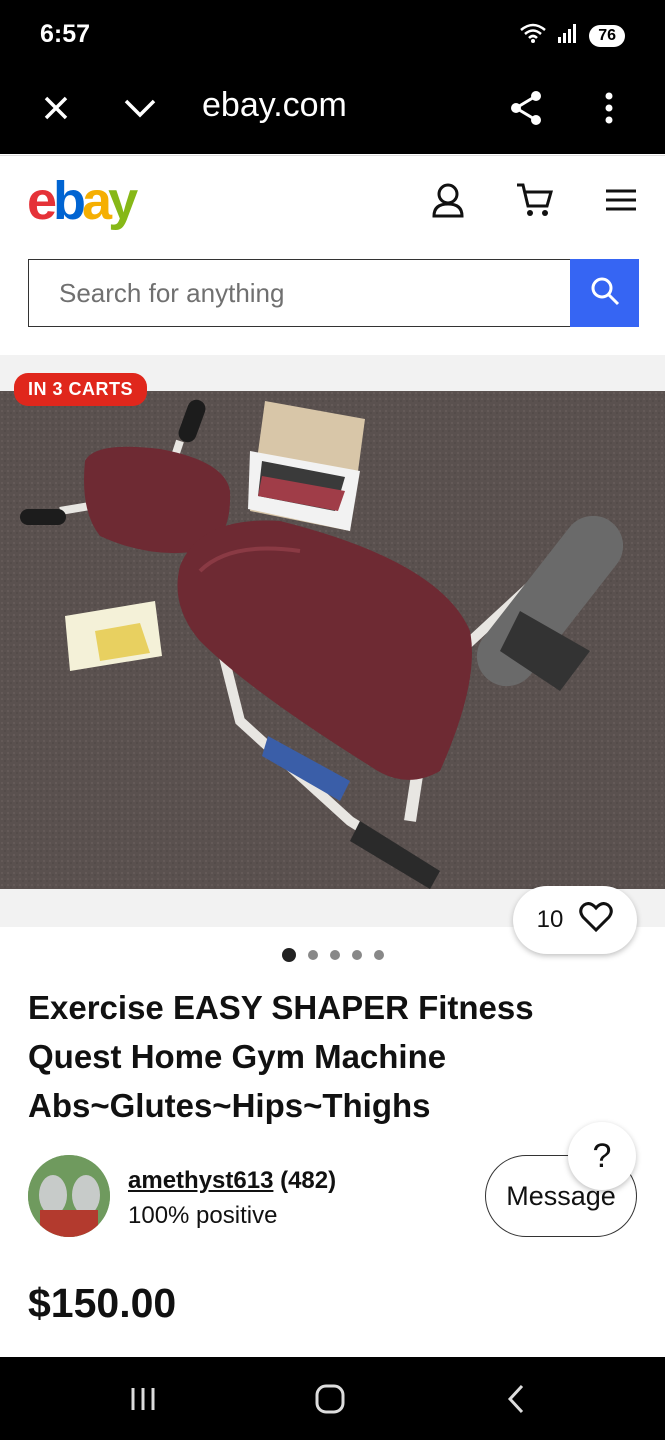  I want to click on account-icon, so click(448, 200).